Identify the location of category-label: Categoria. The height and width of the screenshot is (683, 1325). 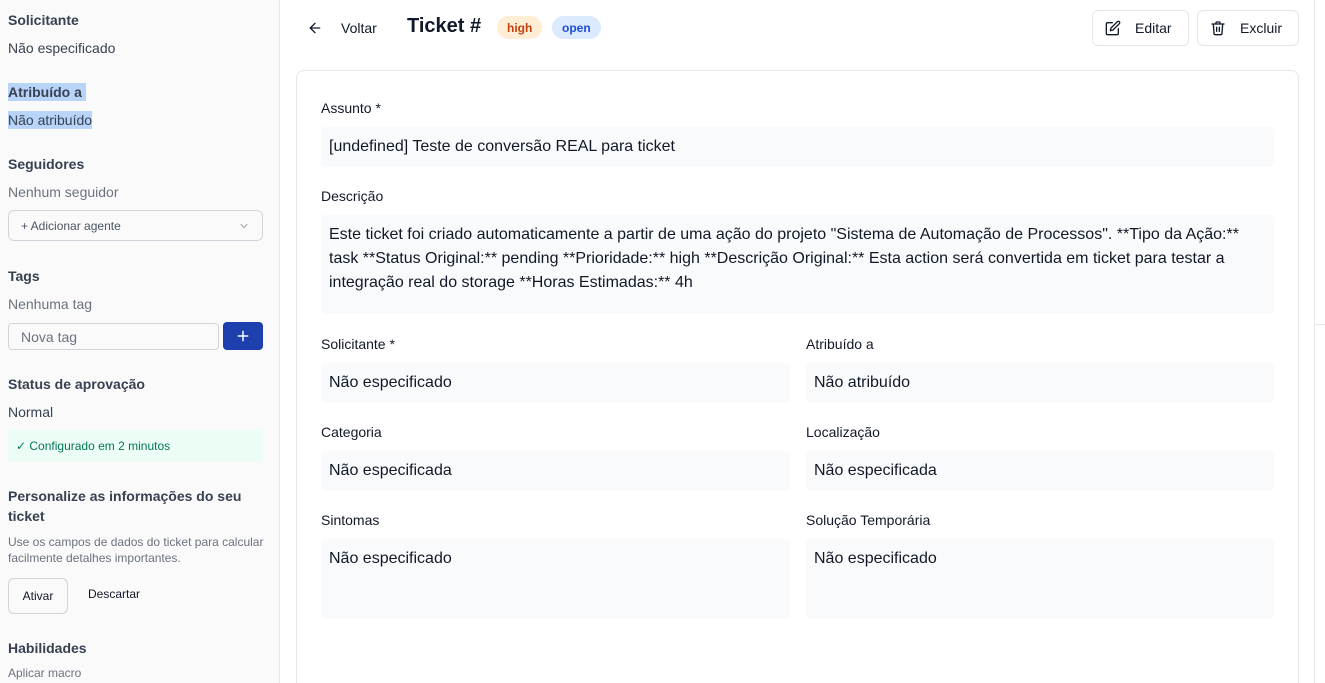
(351, 432).